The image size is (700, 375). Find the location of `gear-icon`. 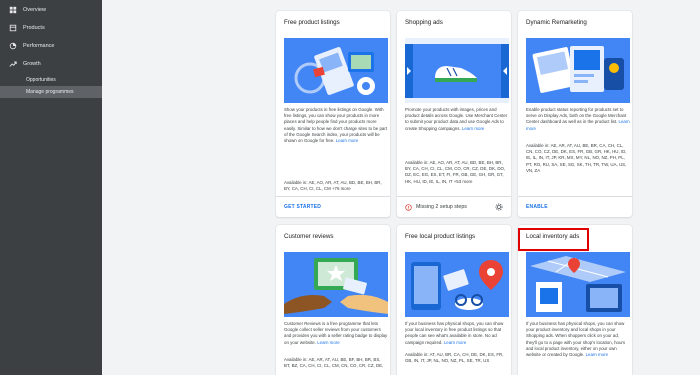

gear-icon is located at coordinates (499, 207).